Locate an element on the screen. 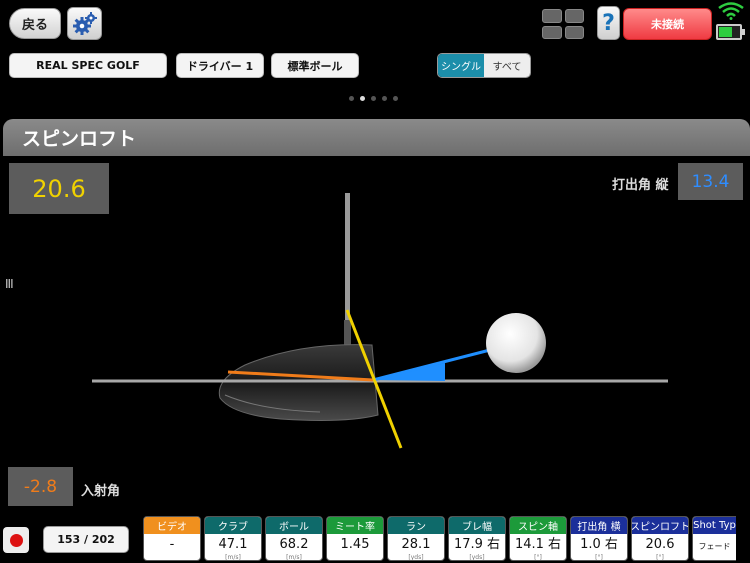  brand-button: REAL SPEC GOLF is located at coordinates (88, 65).